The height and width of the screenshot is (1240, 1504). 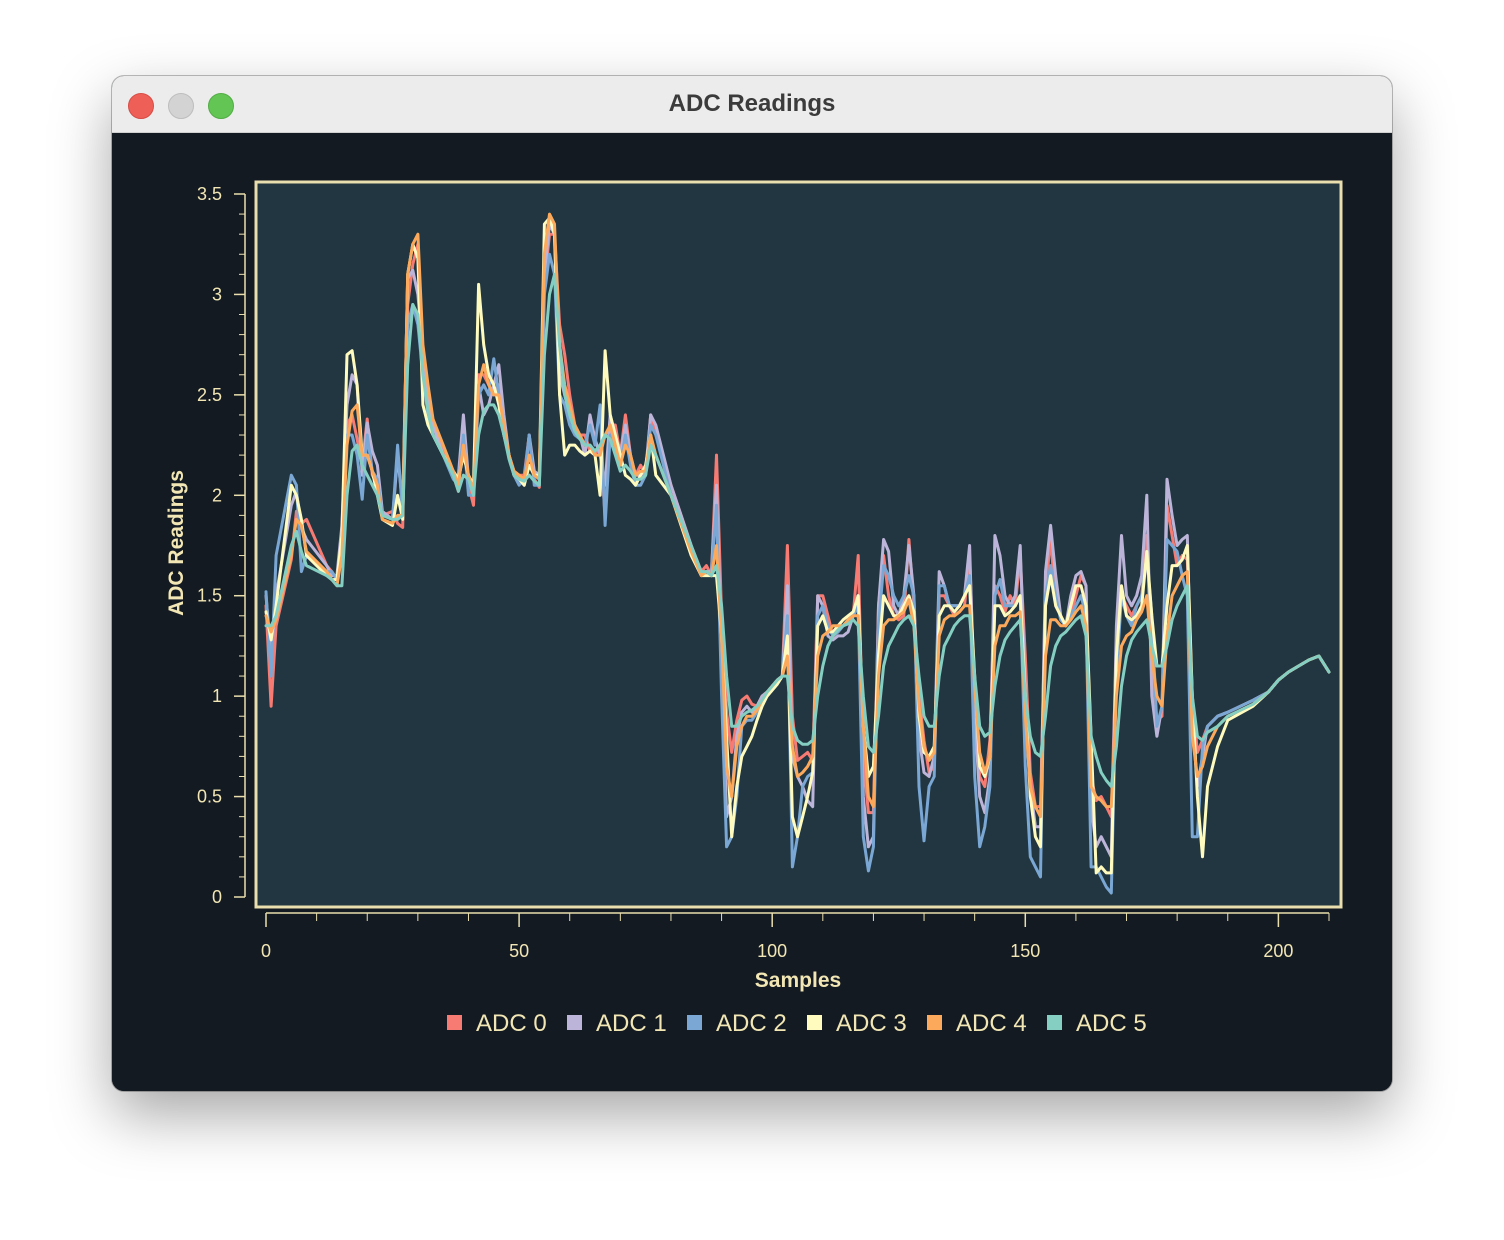 I want to click on legend-label: ADC 2, so click(x=751, y=1023).